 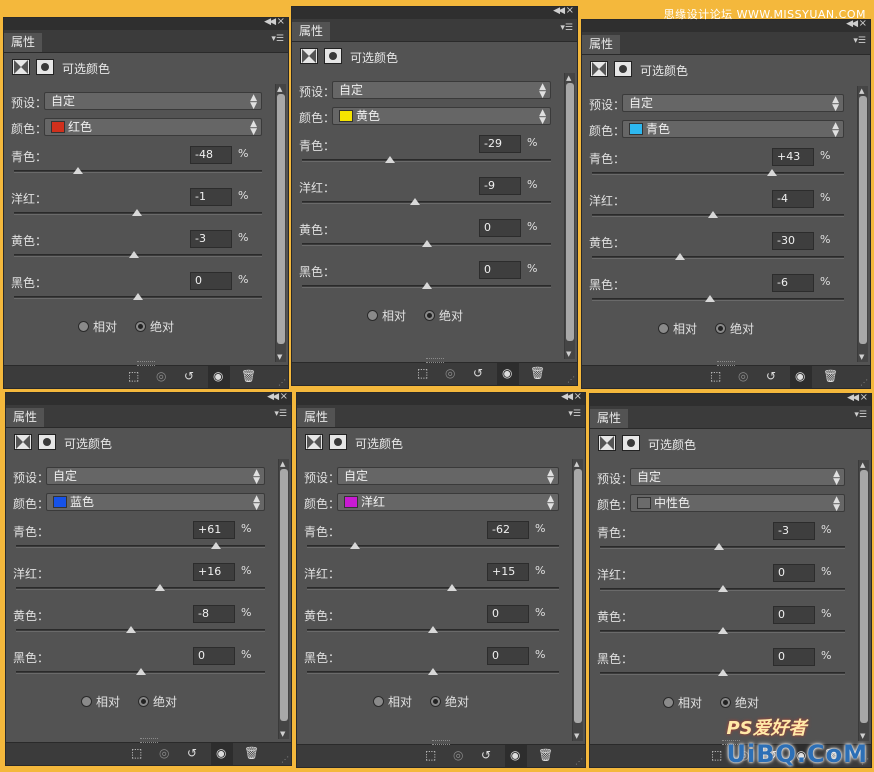 I want to click on cyan-input: +43, so click(x=793, y=157).